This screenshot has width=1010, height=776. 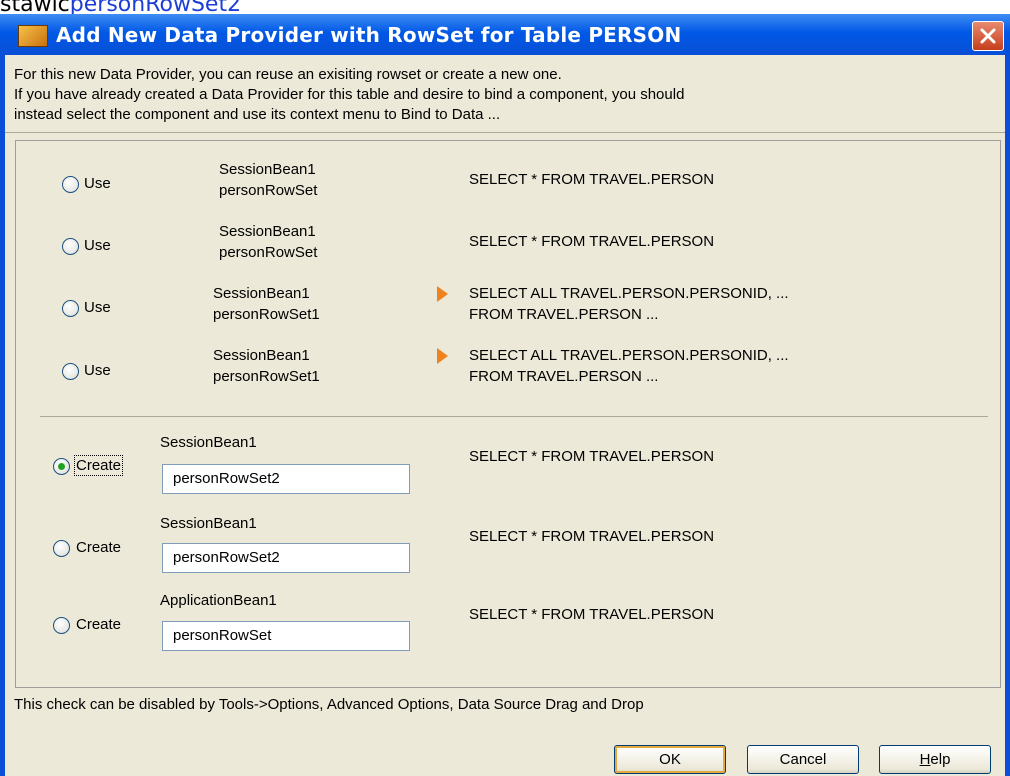 I want to click on help-button: Help, so click(x=935, y=759).